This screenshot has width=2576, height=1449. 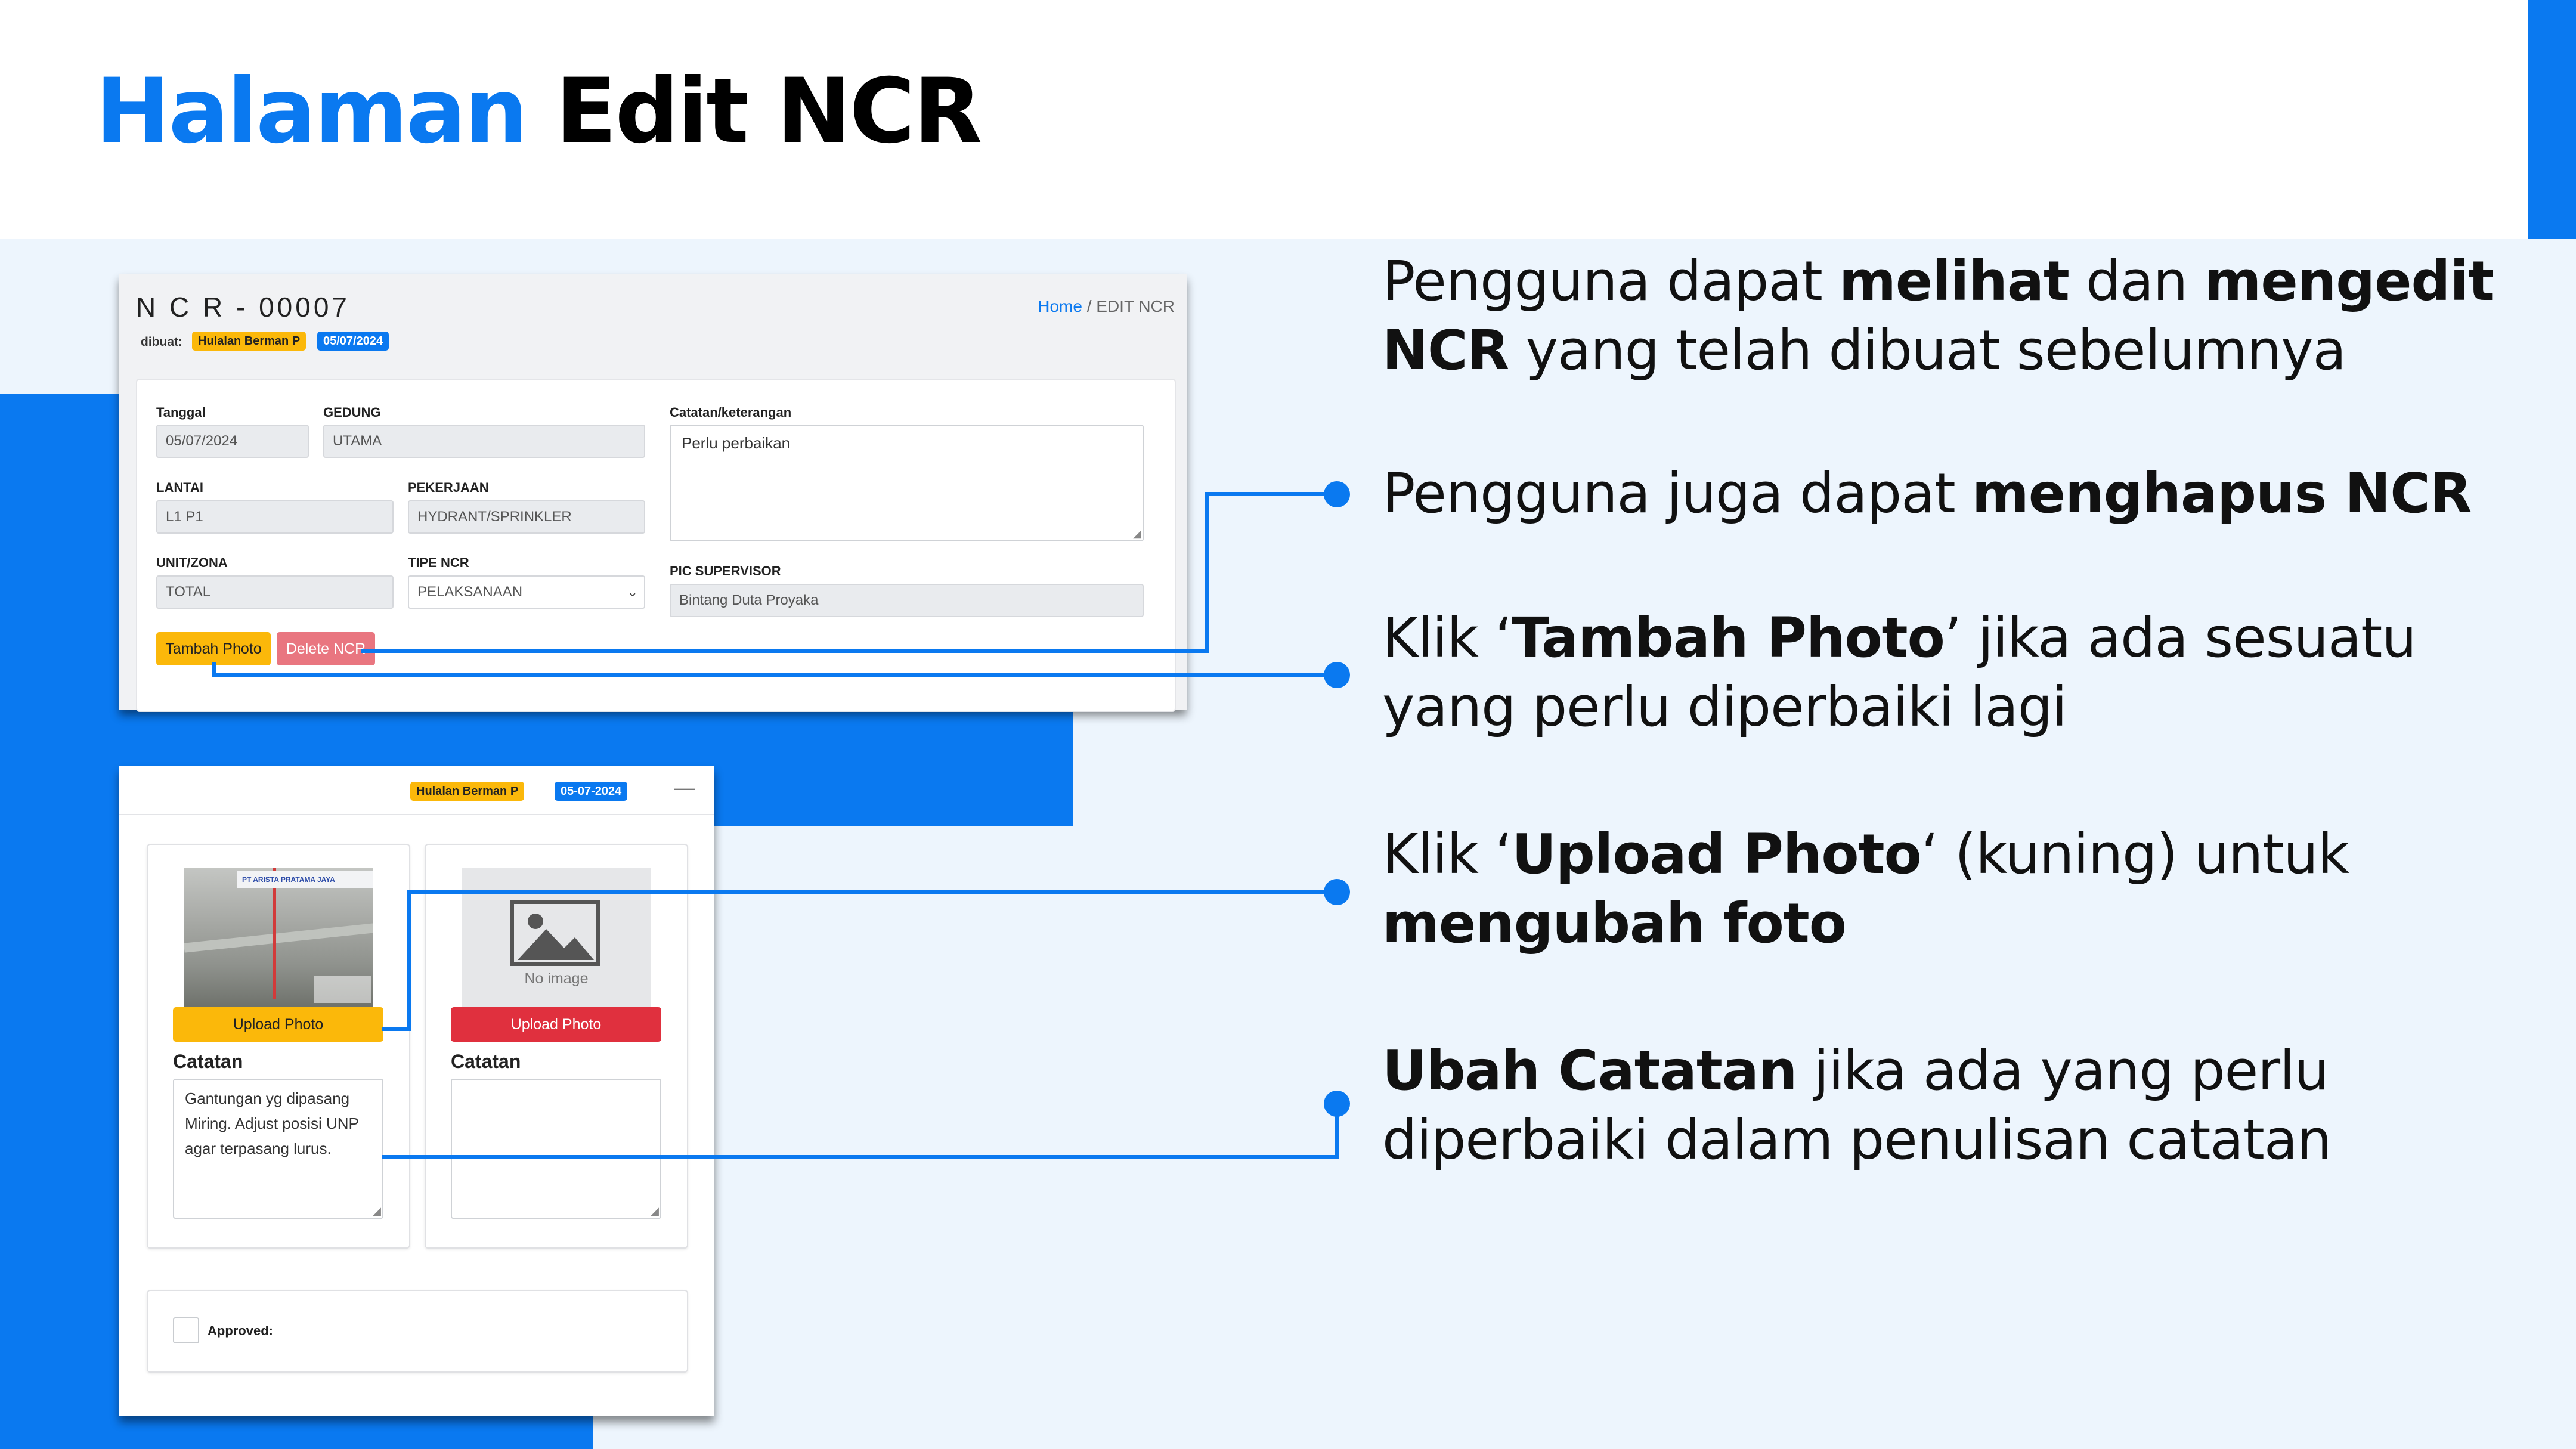 What do you see at coordinates (526, 592) in the screenshot?
I see `tipe-ncr-select: PELAKSANAAN ⌄` at bounding box center [526, 592].